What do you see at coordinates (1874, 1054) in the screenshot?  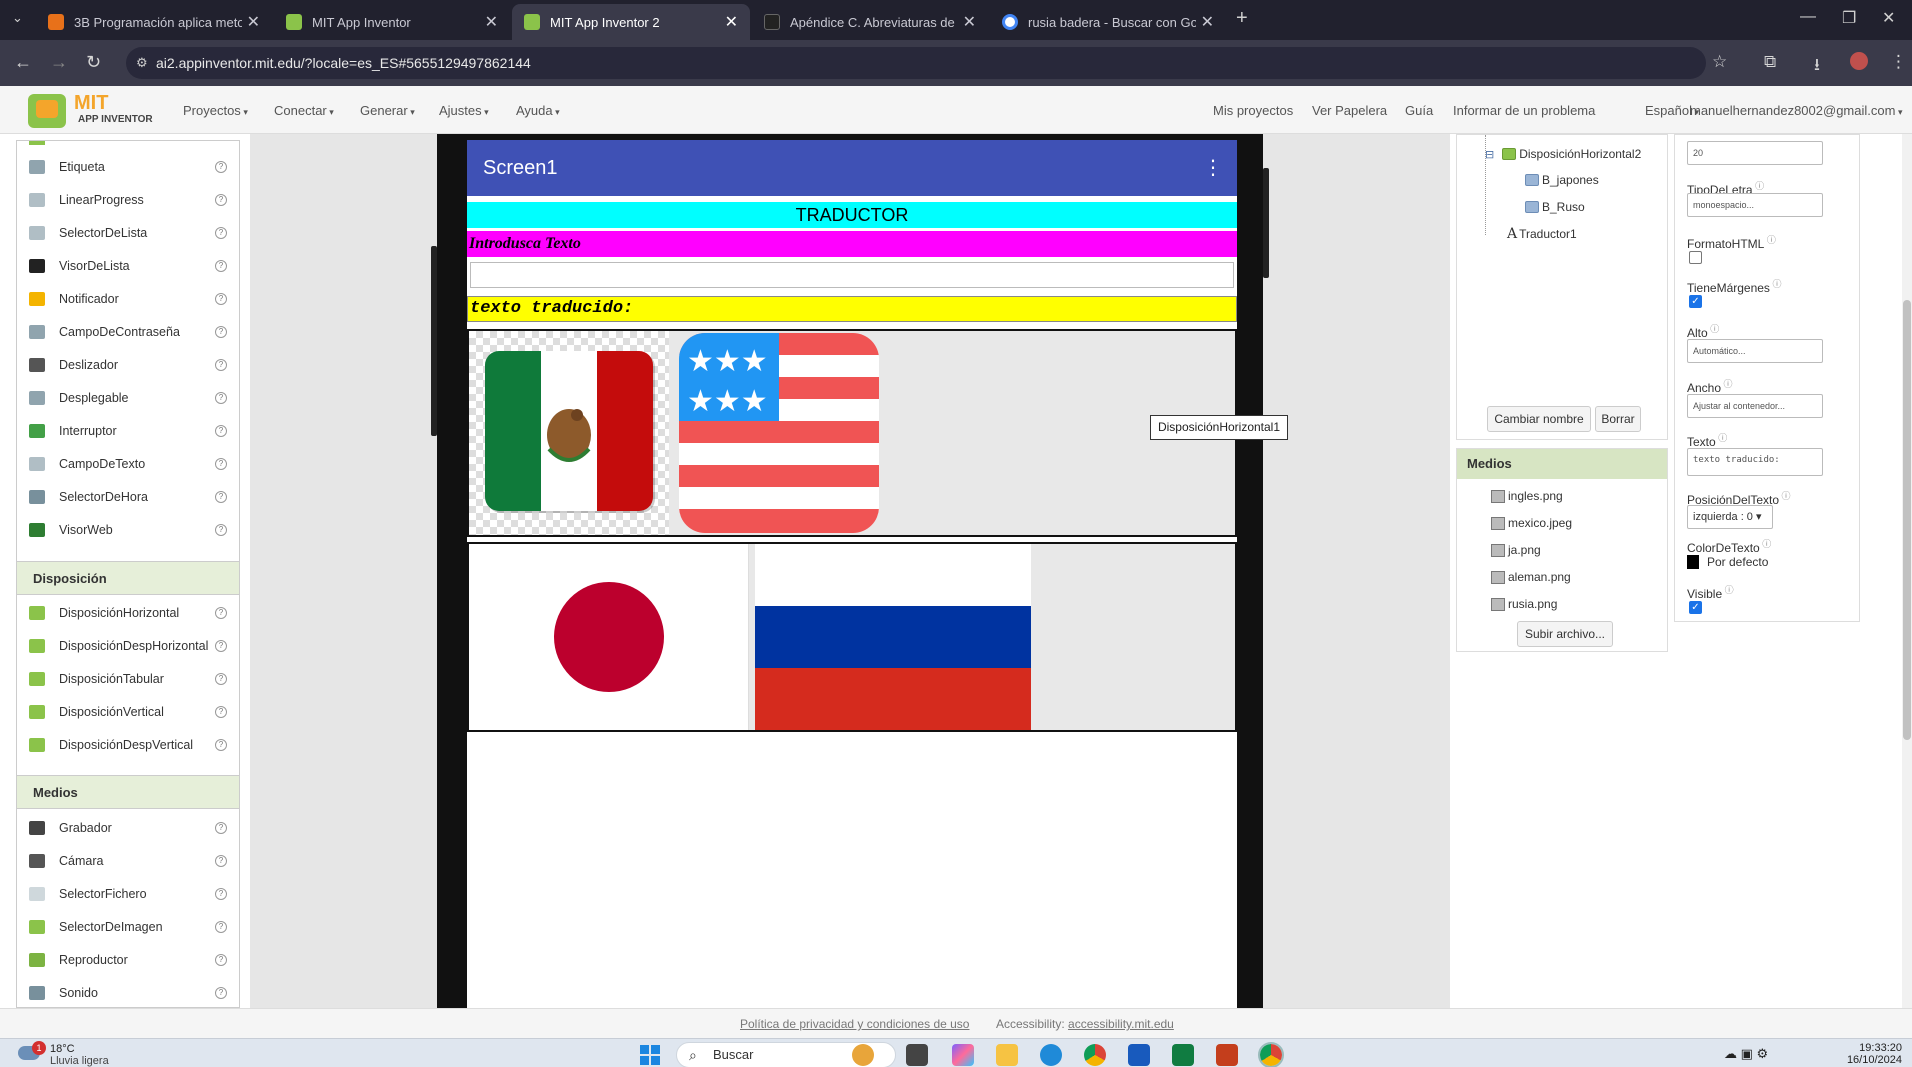 I see `clock: 19:33:20 16/10/2024` at bounding box center [1874, 1054].